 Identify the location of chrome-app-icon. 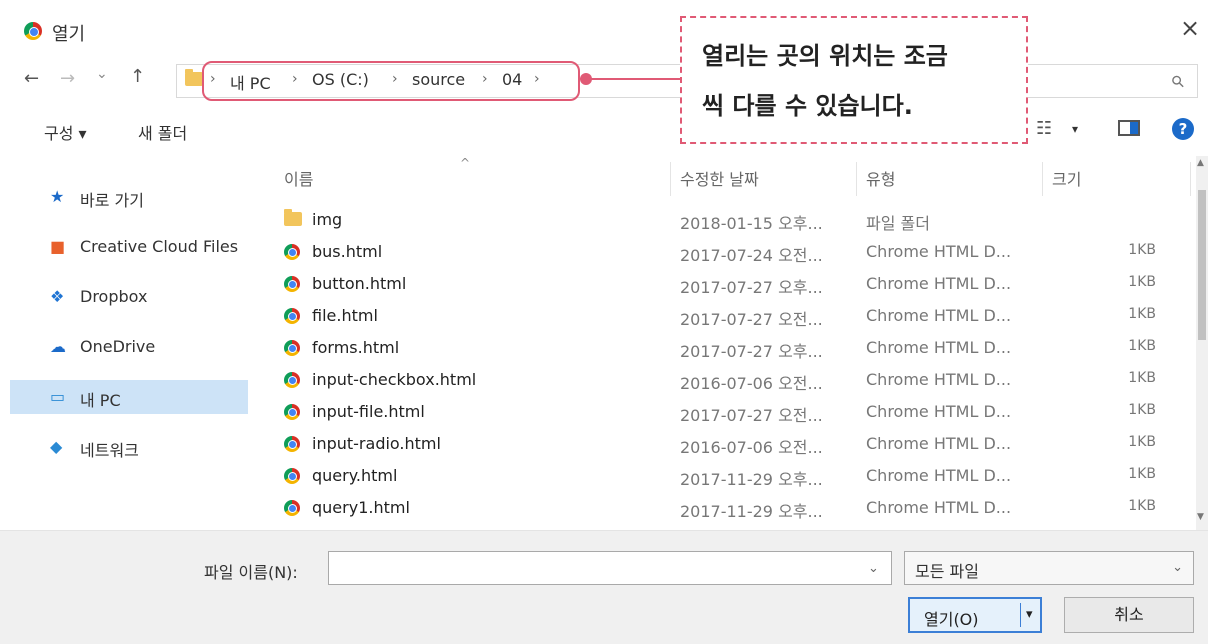
(33, 31).